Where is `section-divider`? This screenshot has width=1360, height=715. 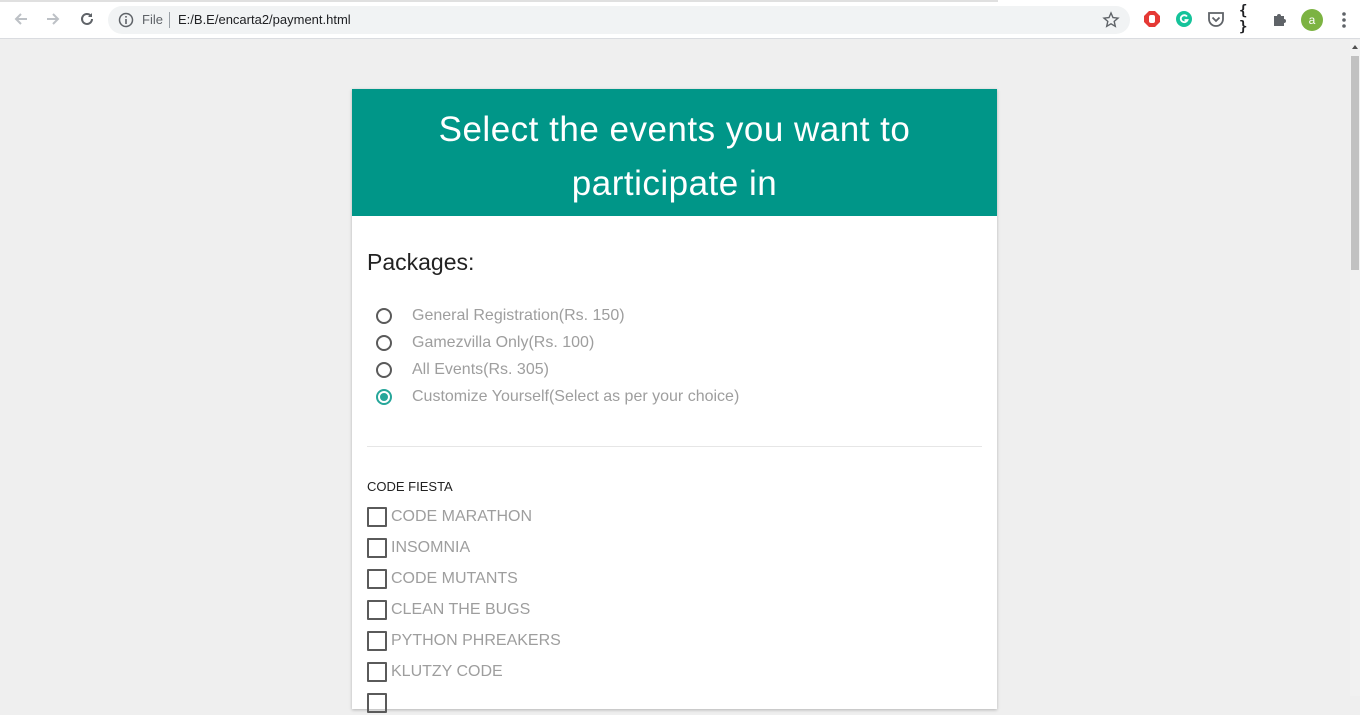 section-divider is located at coordinates (674, 446).